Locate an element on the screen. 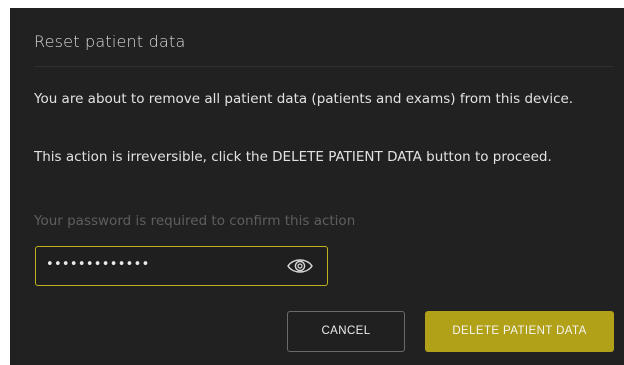 The image size is (624, 365). cancel-button: CANCEL is located at coordinates (346, 331).